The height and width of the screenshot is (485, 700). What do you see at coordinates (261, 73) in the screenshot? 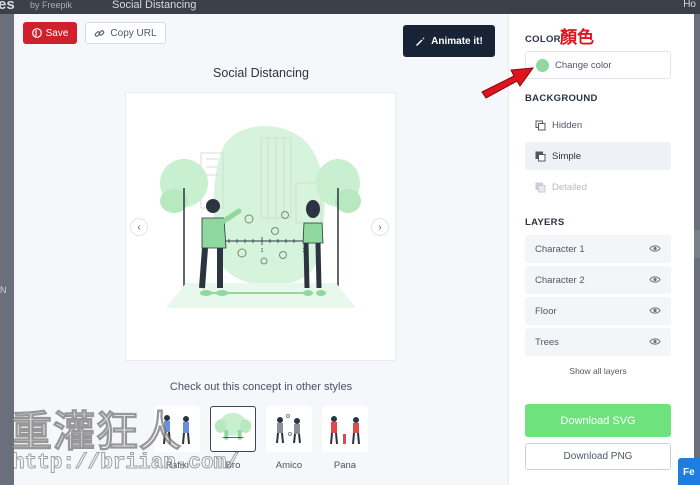
I see `illustration-title: Social Distancing` at bounding box center [261, 73].